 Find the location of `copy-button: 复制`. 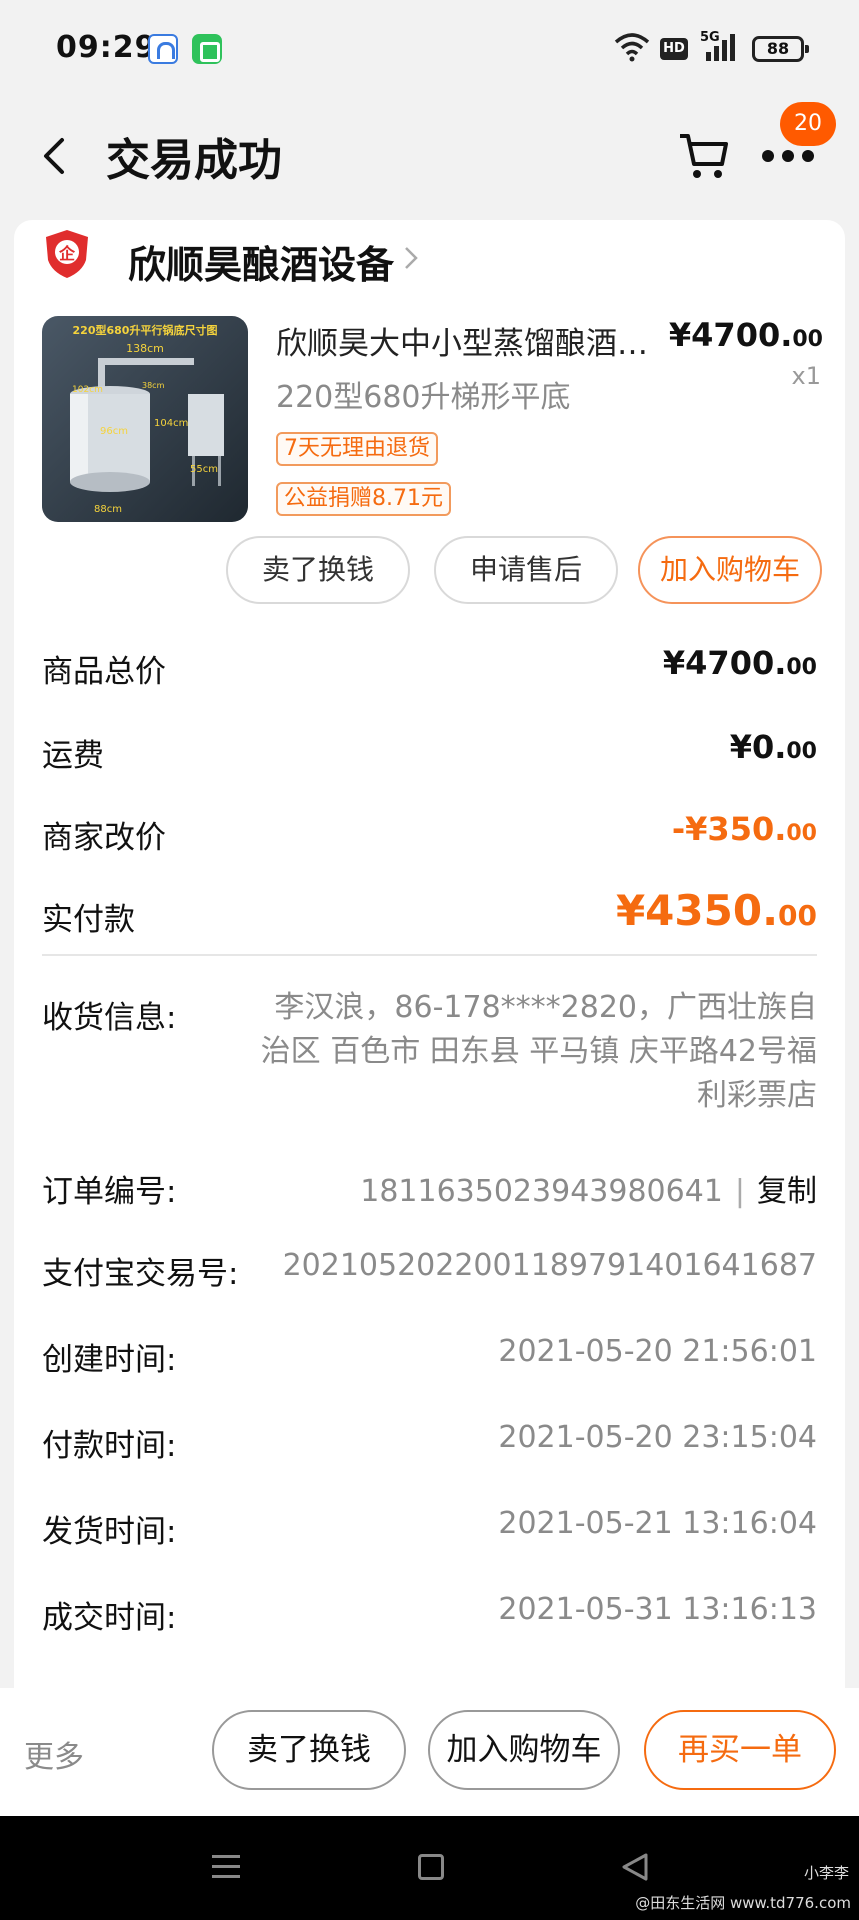

copy-button: 复制 is located at coordinates (787, 1191).